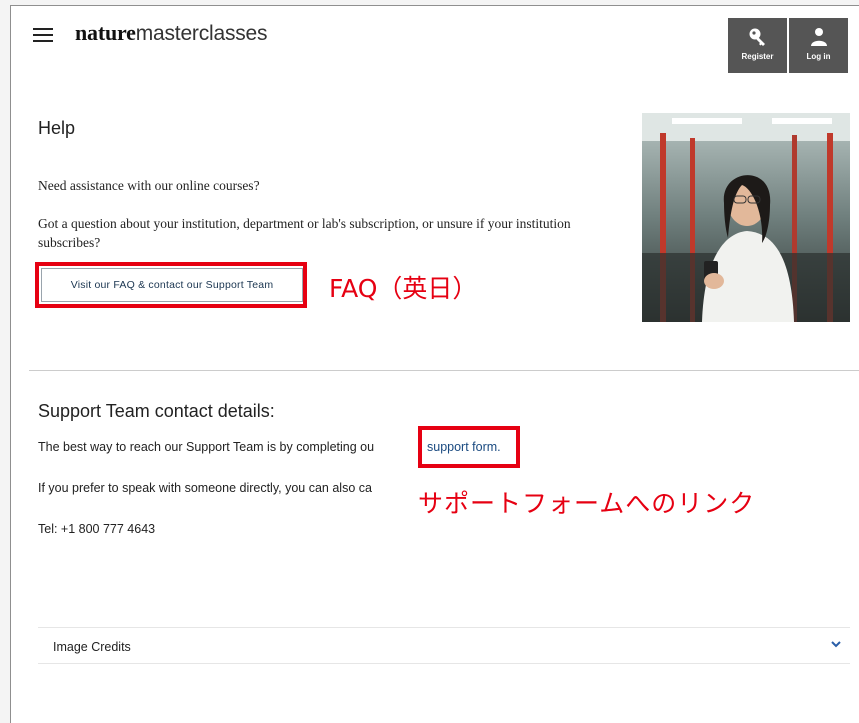 This screenshot has height=723, width=859. What do you see at coordinates (746, 217) in the screenshot?
I see `hero-photo` at bounding box center [746, 217].